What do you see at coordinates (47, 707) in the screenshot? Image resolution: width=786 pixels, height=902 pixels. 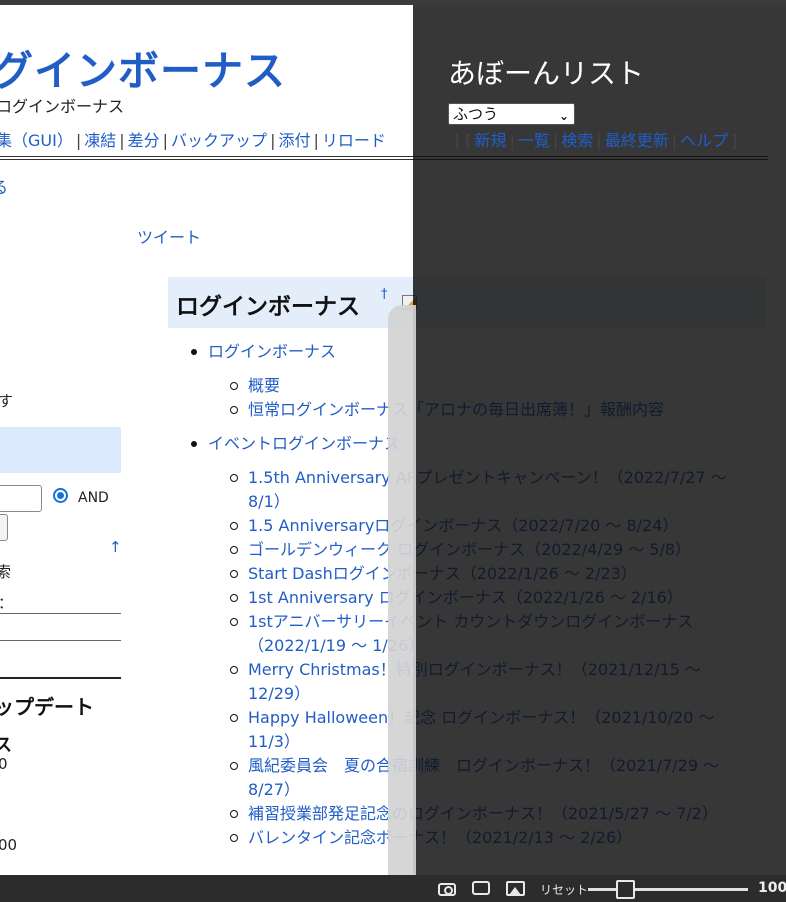 I see `sidebar-update-heading: ップデート` at bounding box center [47, 707].